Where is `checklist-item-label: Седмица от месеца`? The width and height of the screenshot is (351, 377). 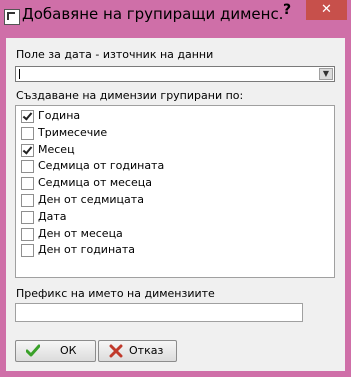 checklist-item-label: Седмица от месеца is located at coordinates (95, 183).